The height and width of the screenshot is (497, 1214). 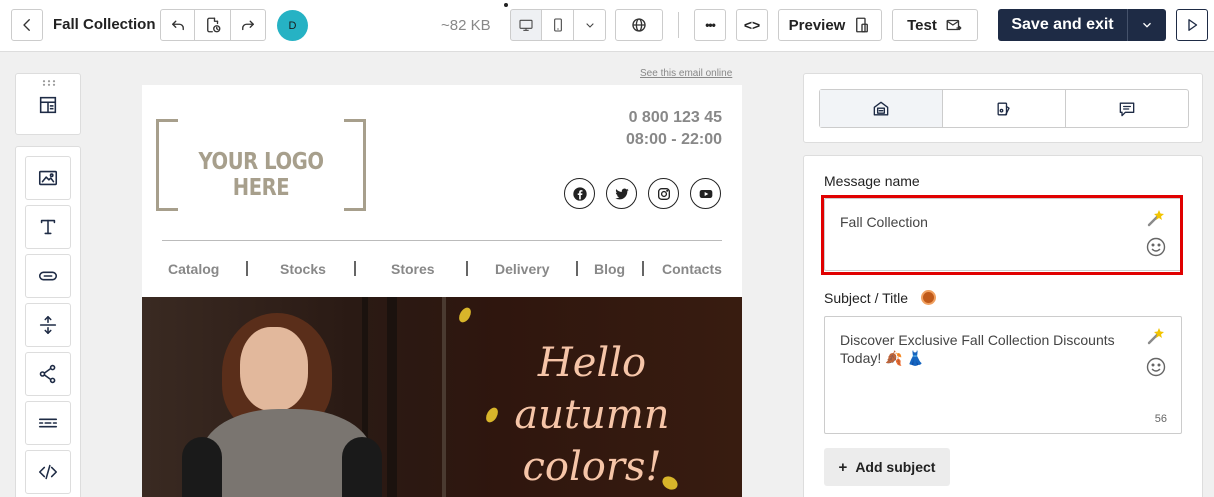 I want to click on preview-label: Preview, so click(x=817, y=25).